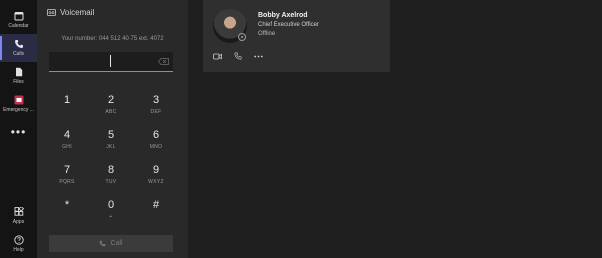 The image size is (602, 258). Describe the element at coordinates (67, 147) in the screenshot. I see `key-letters: GHI` at that location.